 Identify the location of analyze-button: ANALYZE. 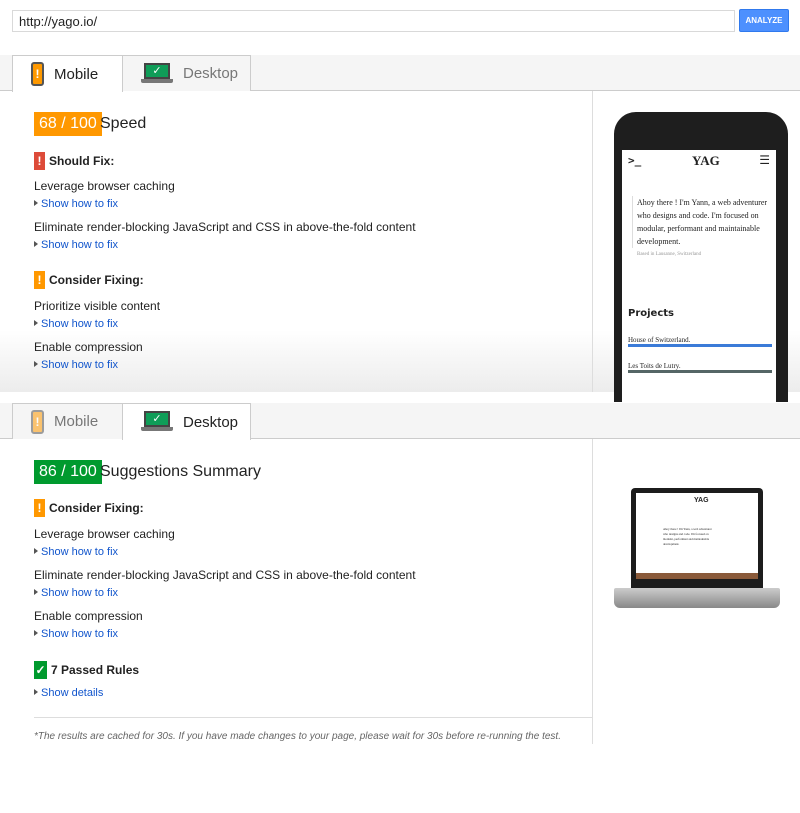
(764, 20).